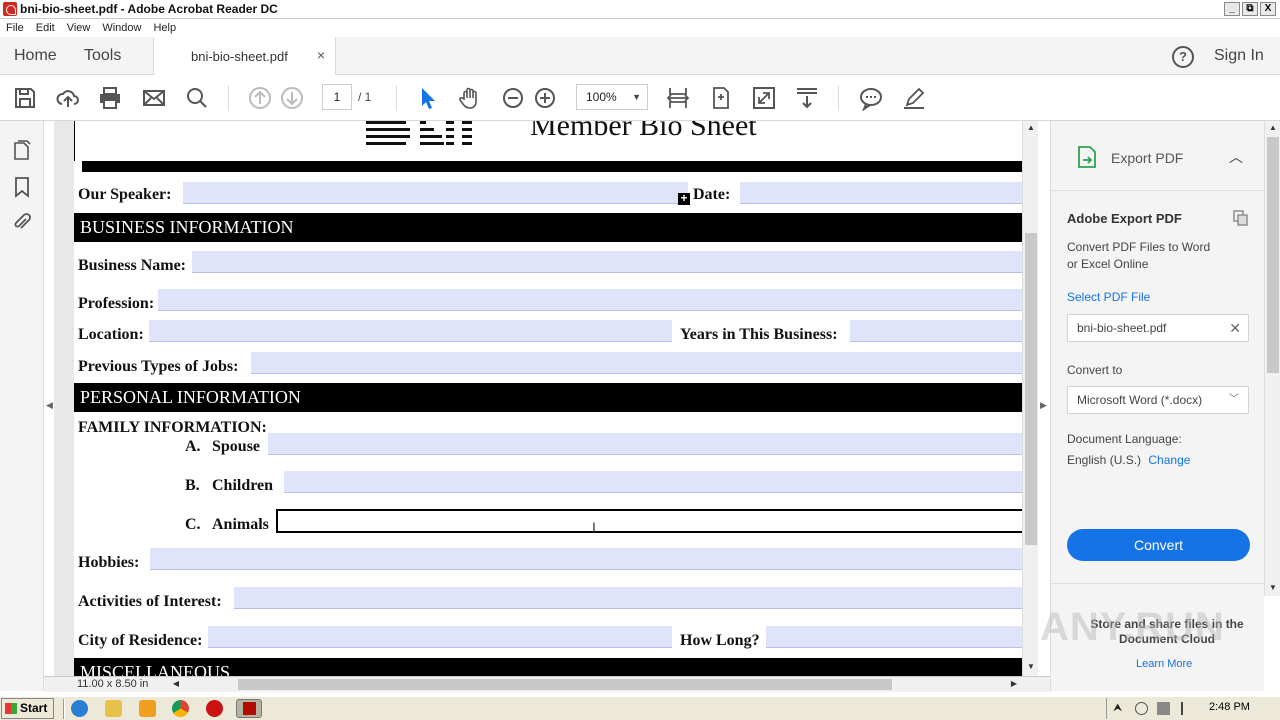  I want to click on file-explorer-icon, so click(113, 708).